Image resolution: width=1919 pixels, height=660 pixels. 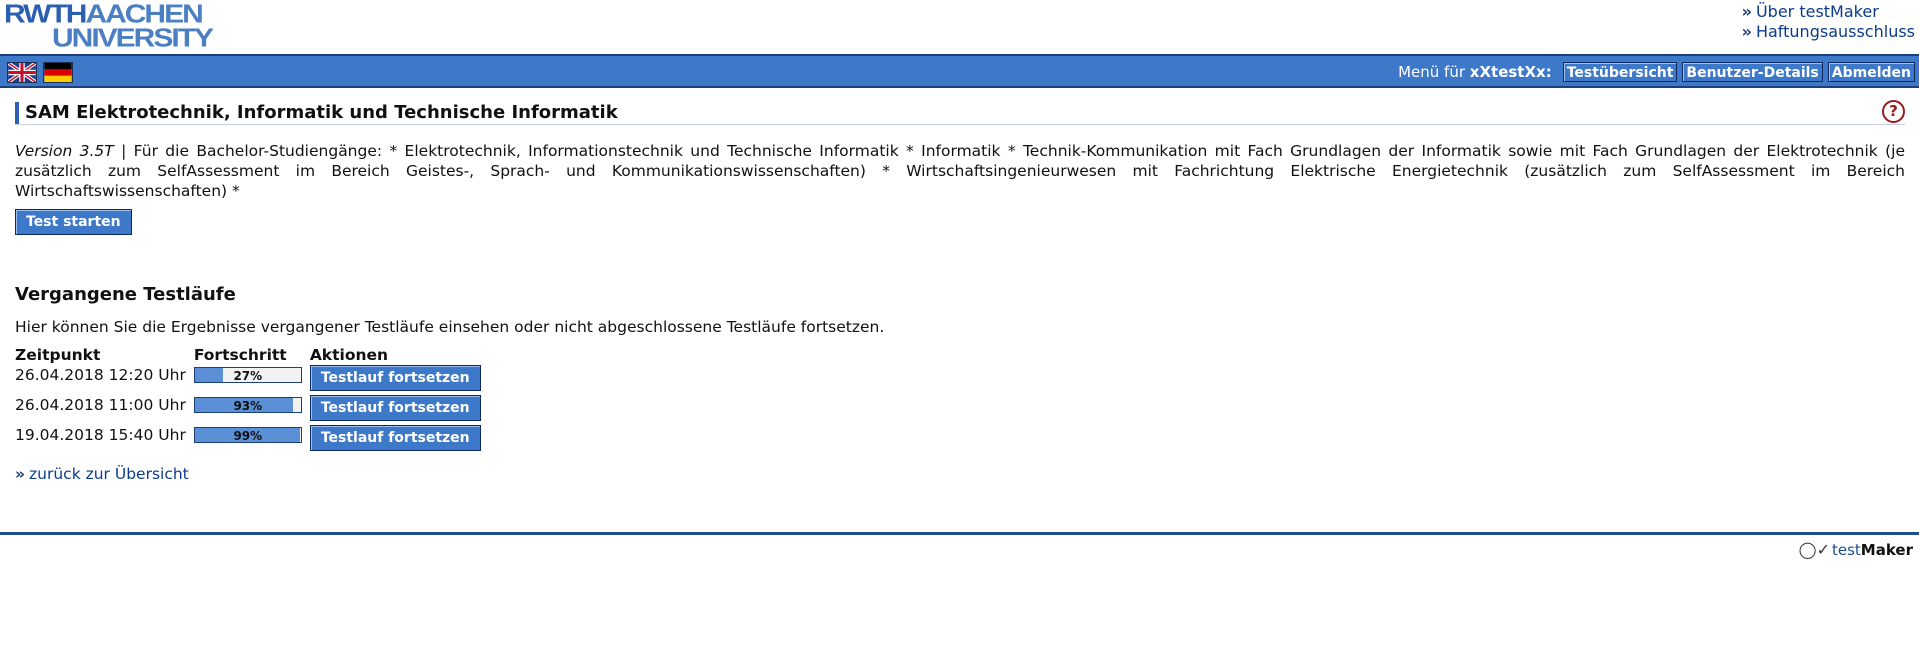 What do you see at coordinates (109, 474) in the screenshot?
I see `back-to-overview-link: zurück zur Übersicht` at bounding box center [109, 474].